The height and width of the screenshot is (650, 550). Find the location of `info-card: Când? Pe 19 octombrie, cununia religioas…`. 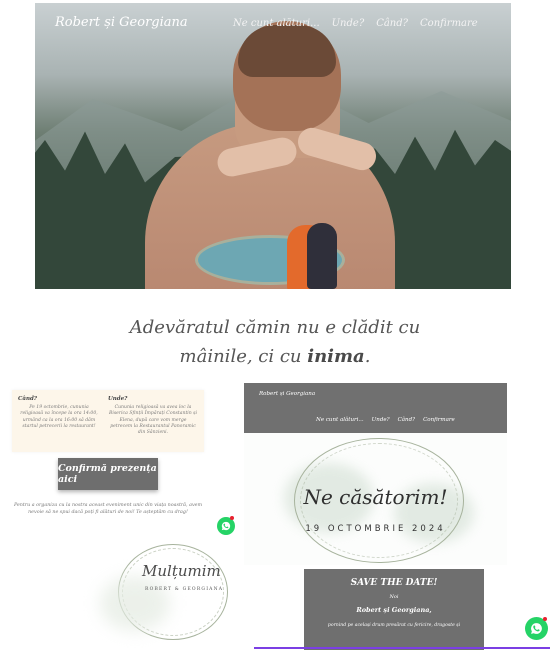

info-card: Când? Pe 19 octombrie, cununia religioas… is located at coordinates (108, 421).